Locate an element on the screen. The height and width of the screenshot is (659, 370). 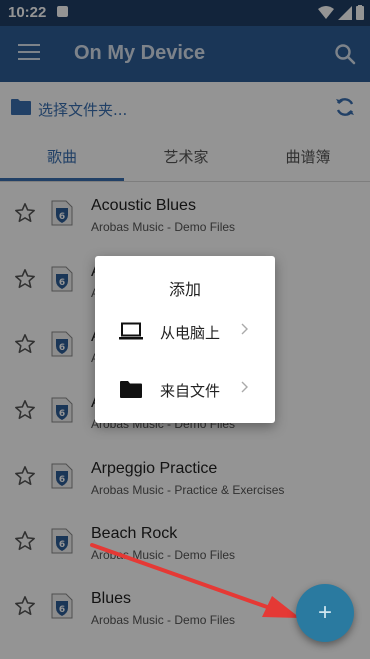
folder-icon is located at coordinates (131, 389).